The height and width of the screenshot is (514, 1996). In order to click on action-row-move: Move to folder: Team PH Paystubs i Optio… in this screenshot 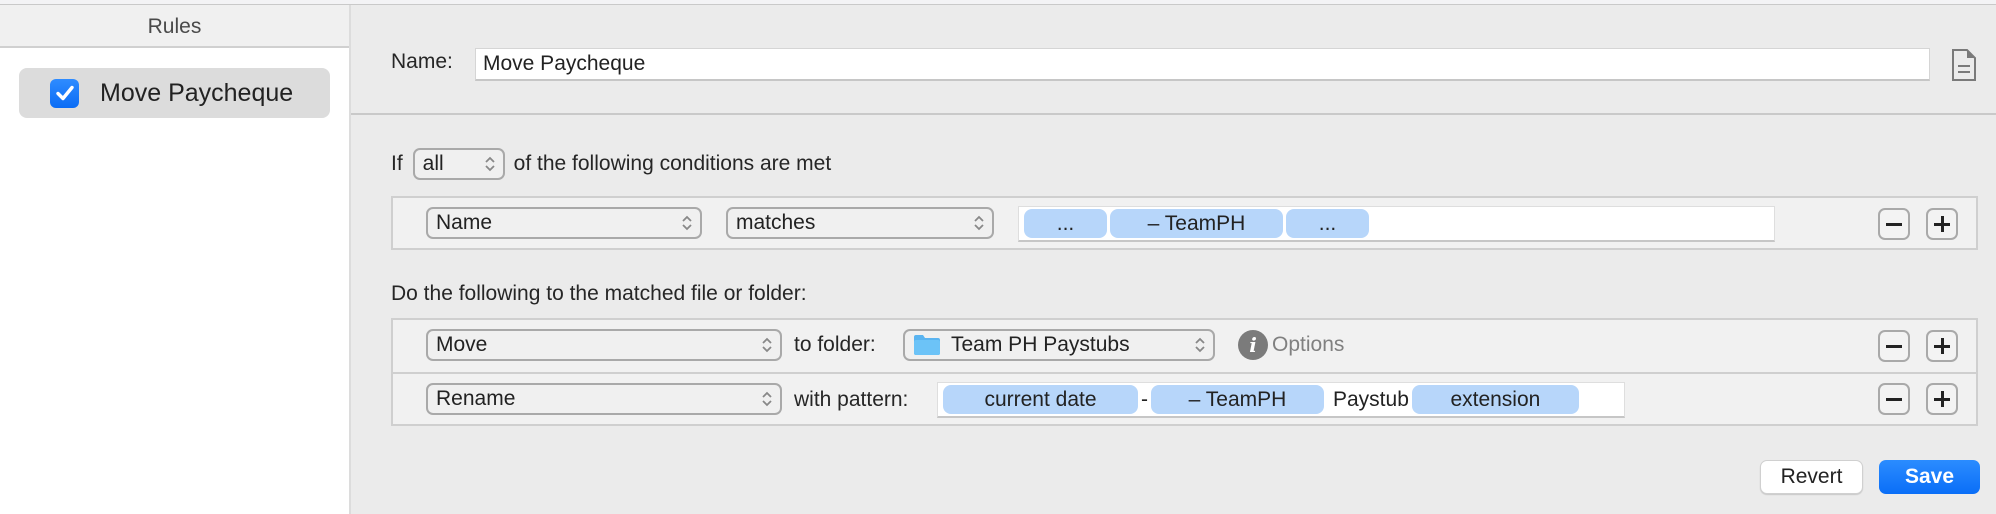, I will do `click(1184, 346)`.